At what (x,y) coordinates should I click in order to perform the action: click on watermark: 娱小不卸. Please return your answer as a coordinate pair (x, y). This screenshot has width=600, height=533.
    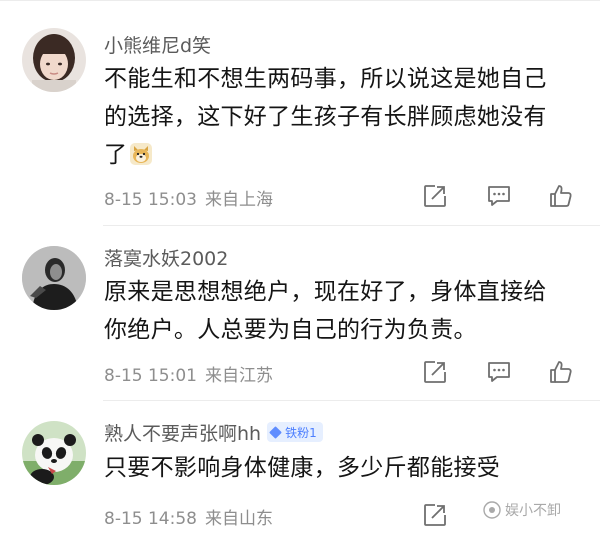
    Looking at the image, I should click on (522, 510).